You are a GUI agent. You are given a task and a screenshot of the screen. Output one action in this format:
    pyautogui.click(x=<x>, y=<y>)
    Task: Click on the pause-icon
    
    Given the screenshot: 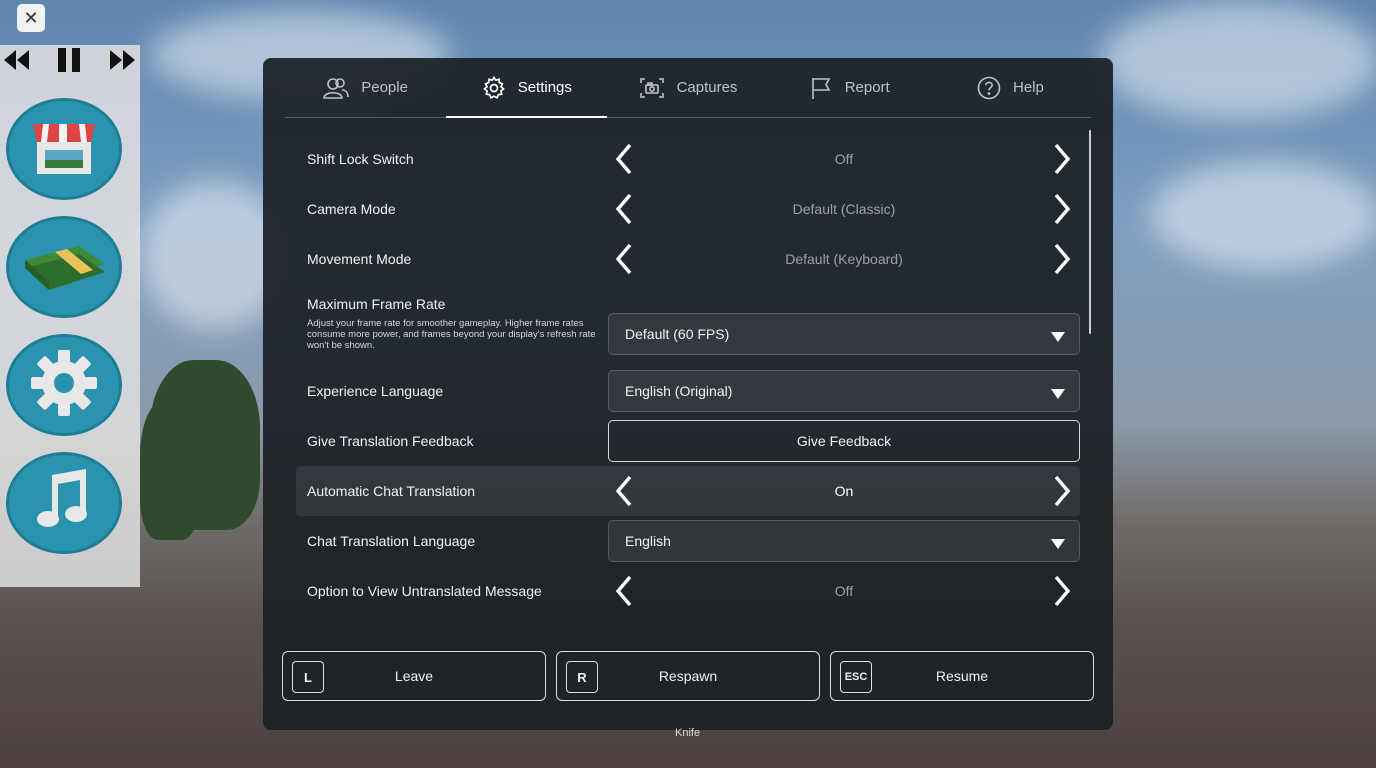 What is the action you would take?
    pyautogui.click(x=69, y=60)
    